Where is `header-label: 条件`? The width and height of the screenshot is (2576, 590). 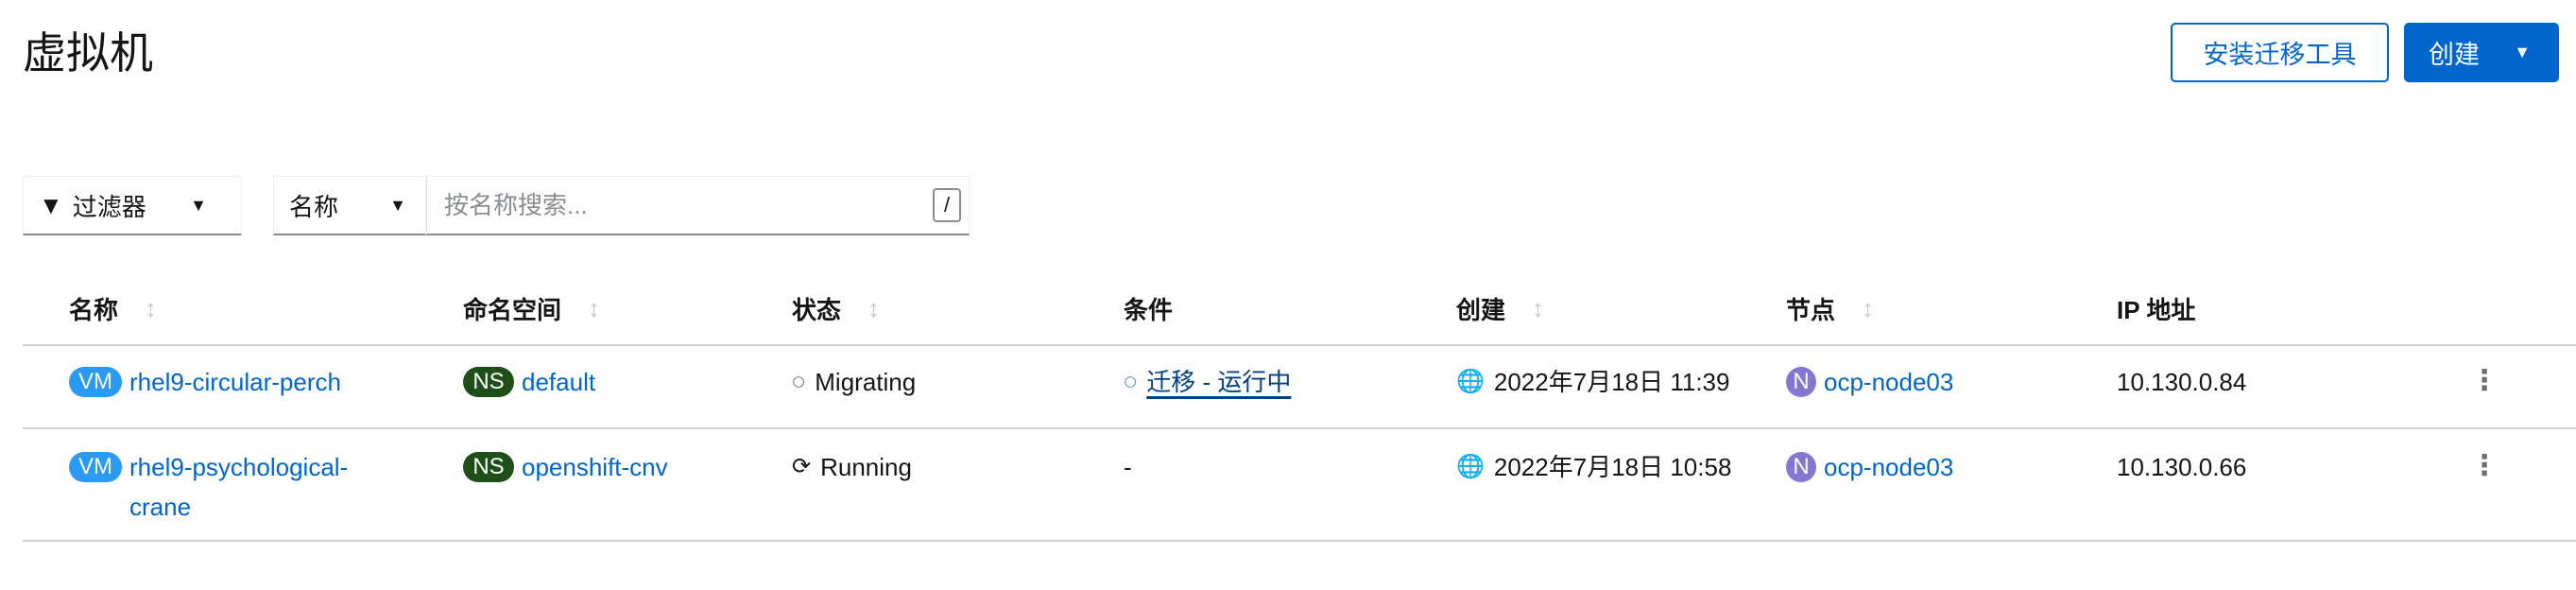 header-label: 条件 is located at coordinates (1149, 310).